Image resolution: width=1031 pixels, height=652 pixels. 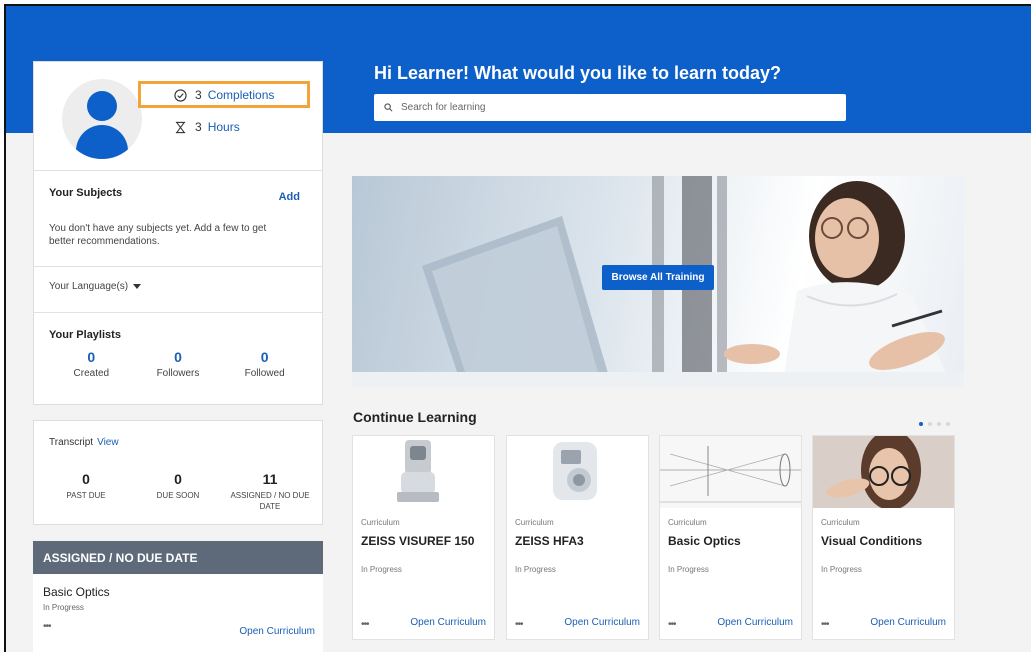 I want to click on search-icon, so click(x=388, y=107).